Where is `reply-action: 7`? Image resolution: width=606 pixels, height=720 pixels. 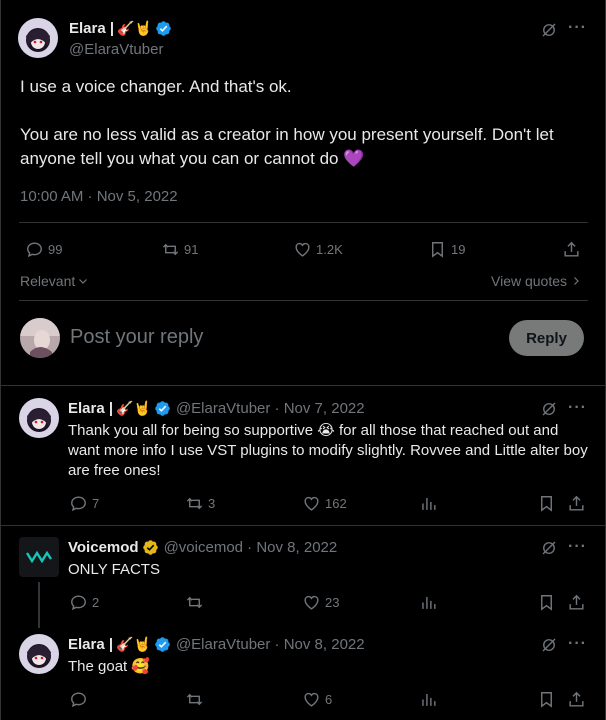 reply-action: 7 is located at coordinates (84, 503).